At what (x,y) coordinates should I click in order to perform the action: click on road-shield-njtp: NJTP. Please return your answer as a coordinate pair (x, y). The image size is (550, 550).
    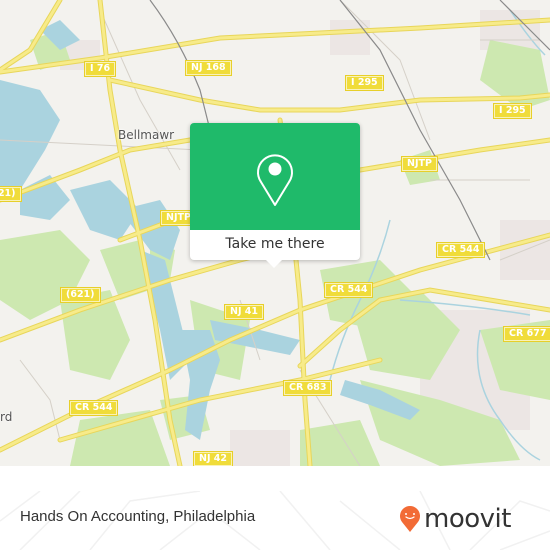
    Looking at the image, I should click on (419, 164).